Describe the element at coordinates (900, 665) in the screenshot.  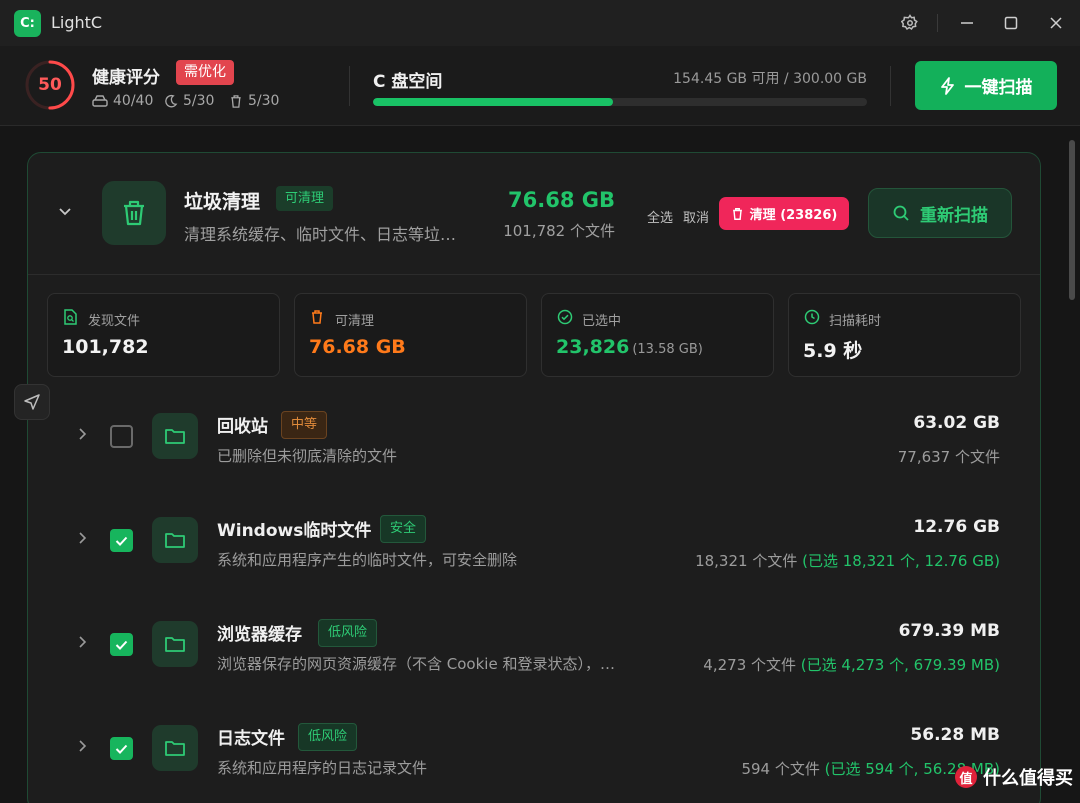
I see `selected-text: (已选 4,273 个, 679.39 MB)` at that location.